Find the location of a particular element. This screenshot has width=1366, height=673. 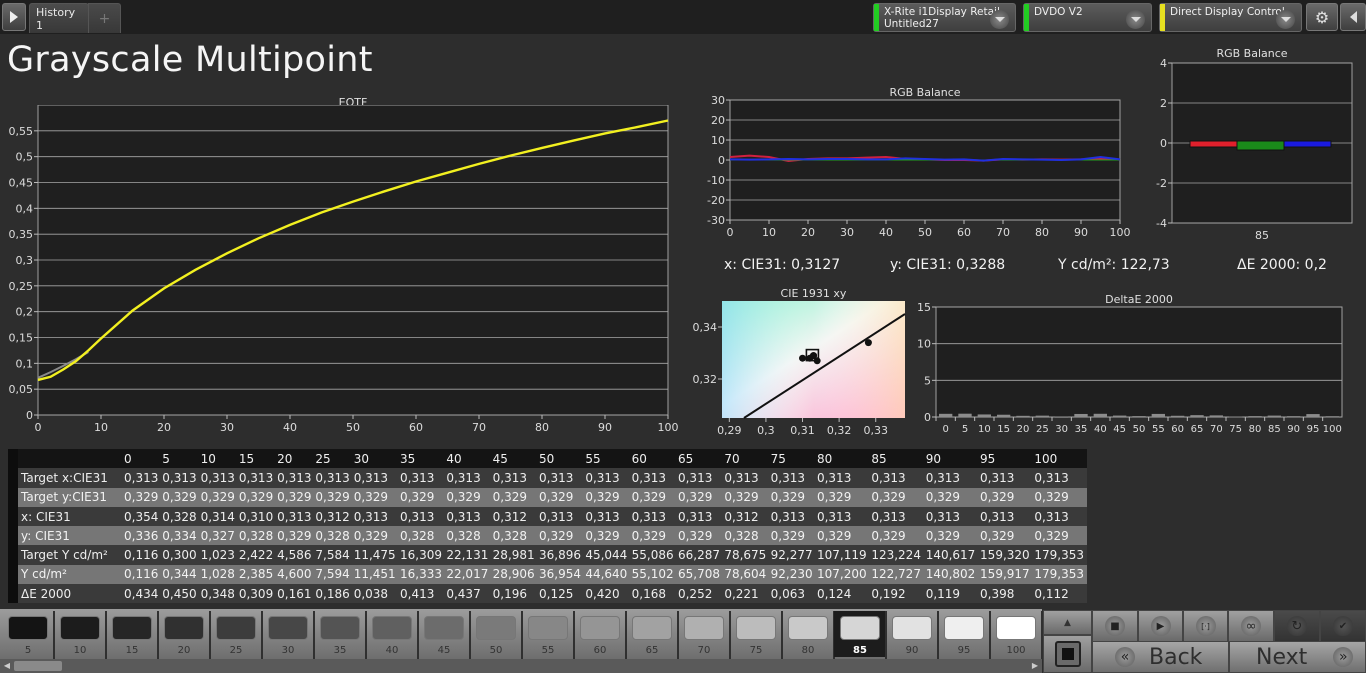

patch-swatch: 15 is located at coordinates (132, 634).